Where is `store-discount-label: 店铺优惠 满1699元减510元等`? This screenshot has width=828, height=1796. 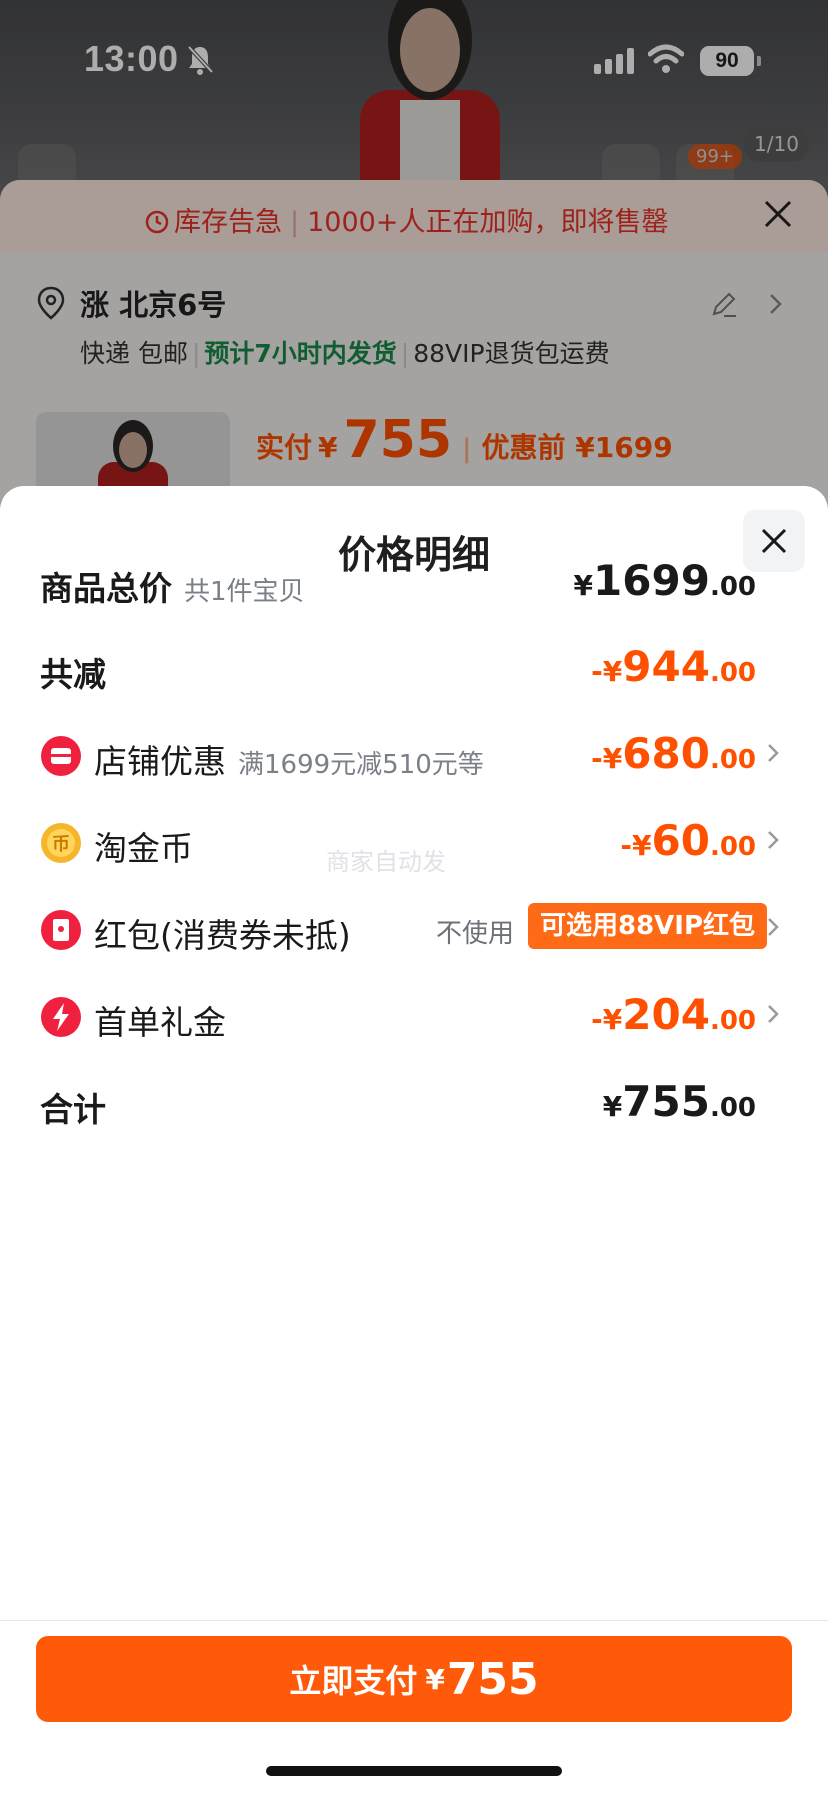 store-discount-label: 店铺优惠 满1699元减510元等 is located at coordinates (289, 761).